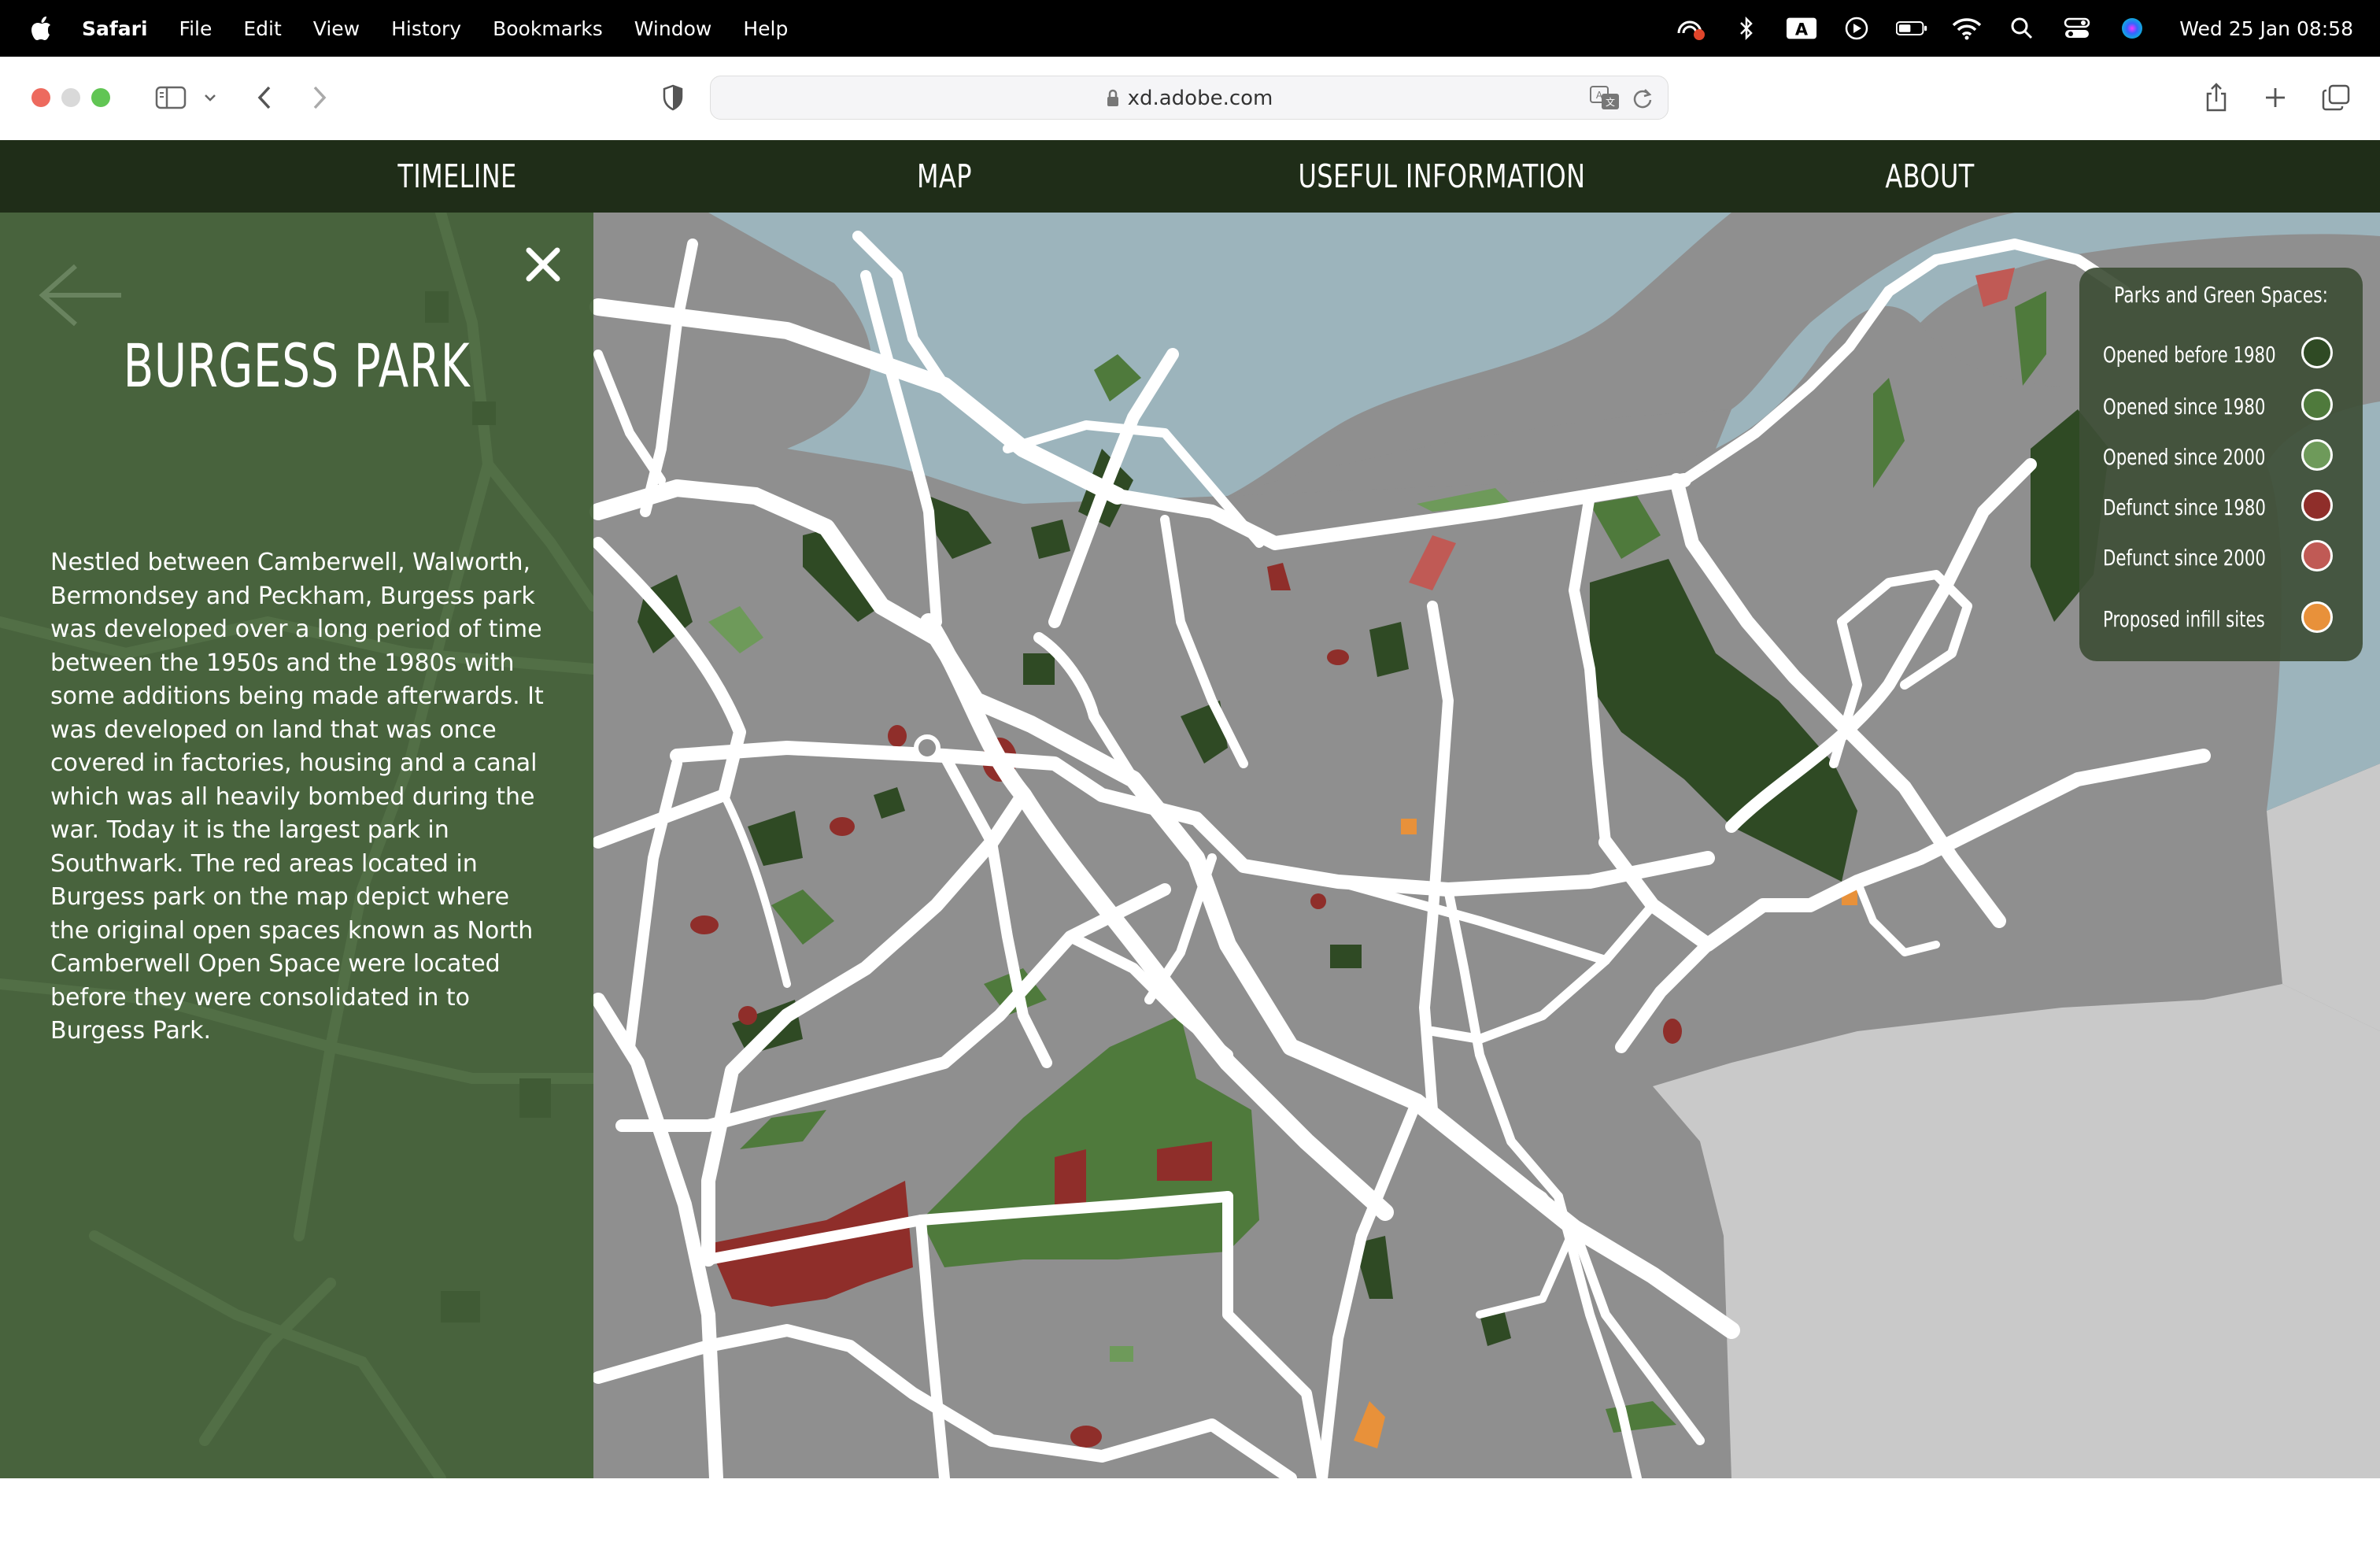 Image resolution: width=2380 pixels, height=1546 pixels. Describe the element at coordinates (765, 28) in the screenshot. I see `menu-help: Help` at that location.